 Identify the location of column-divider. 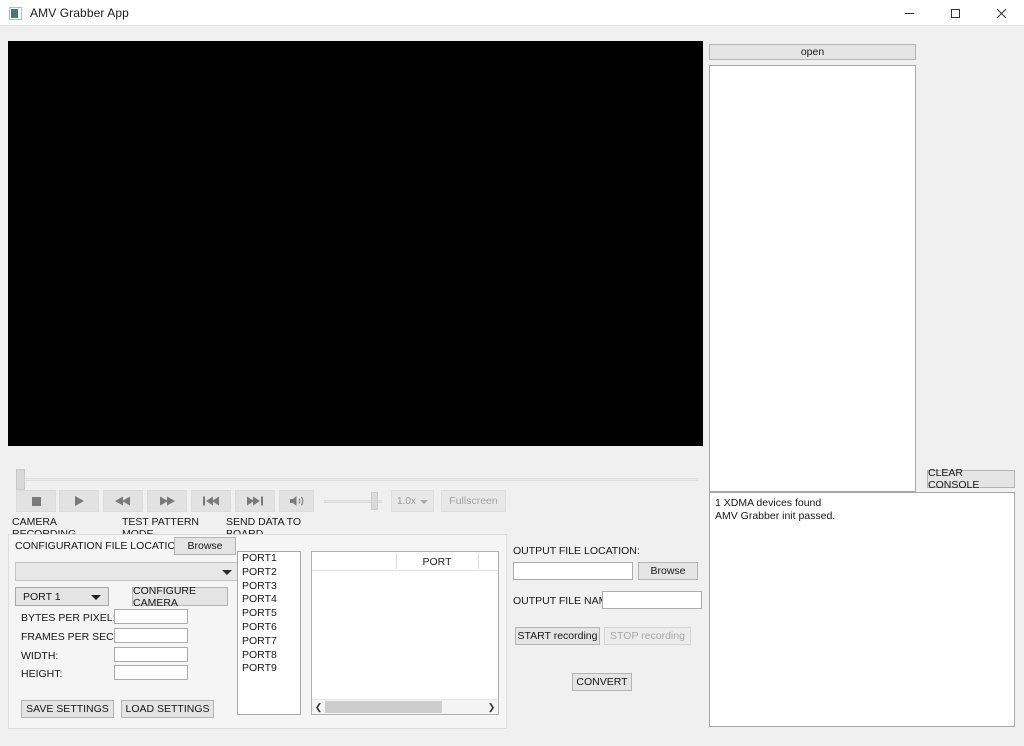
(478, 561).